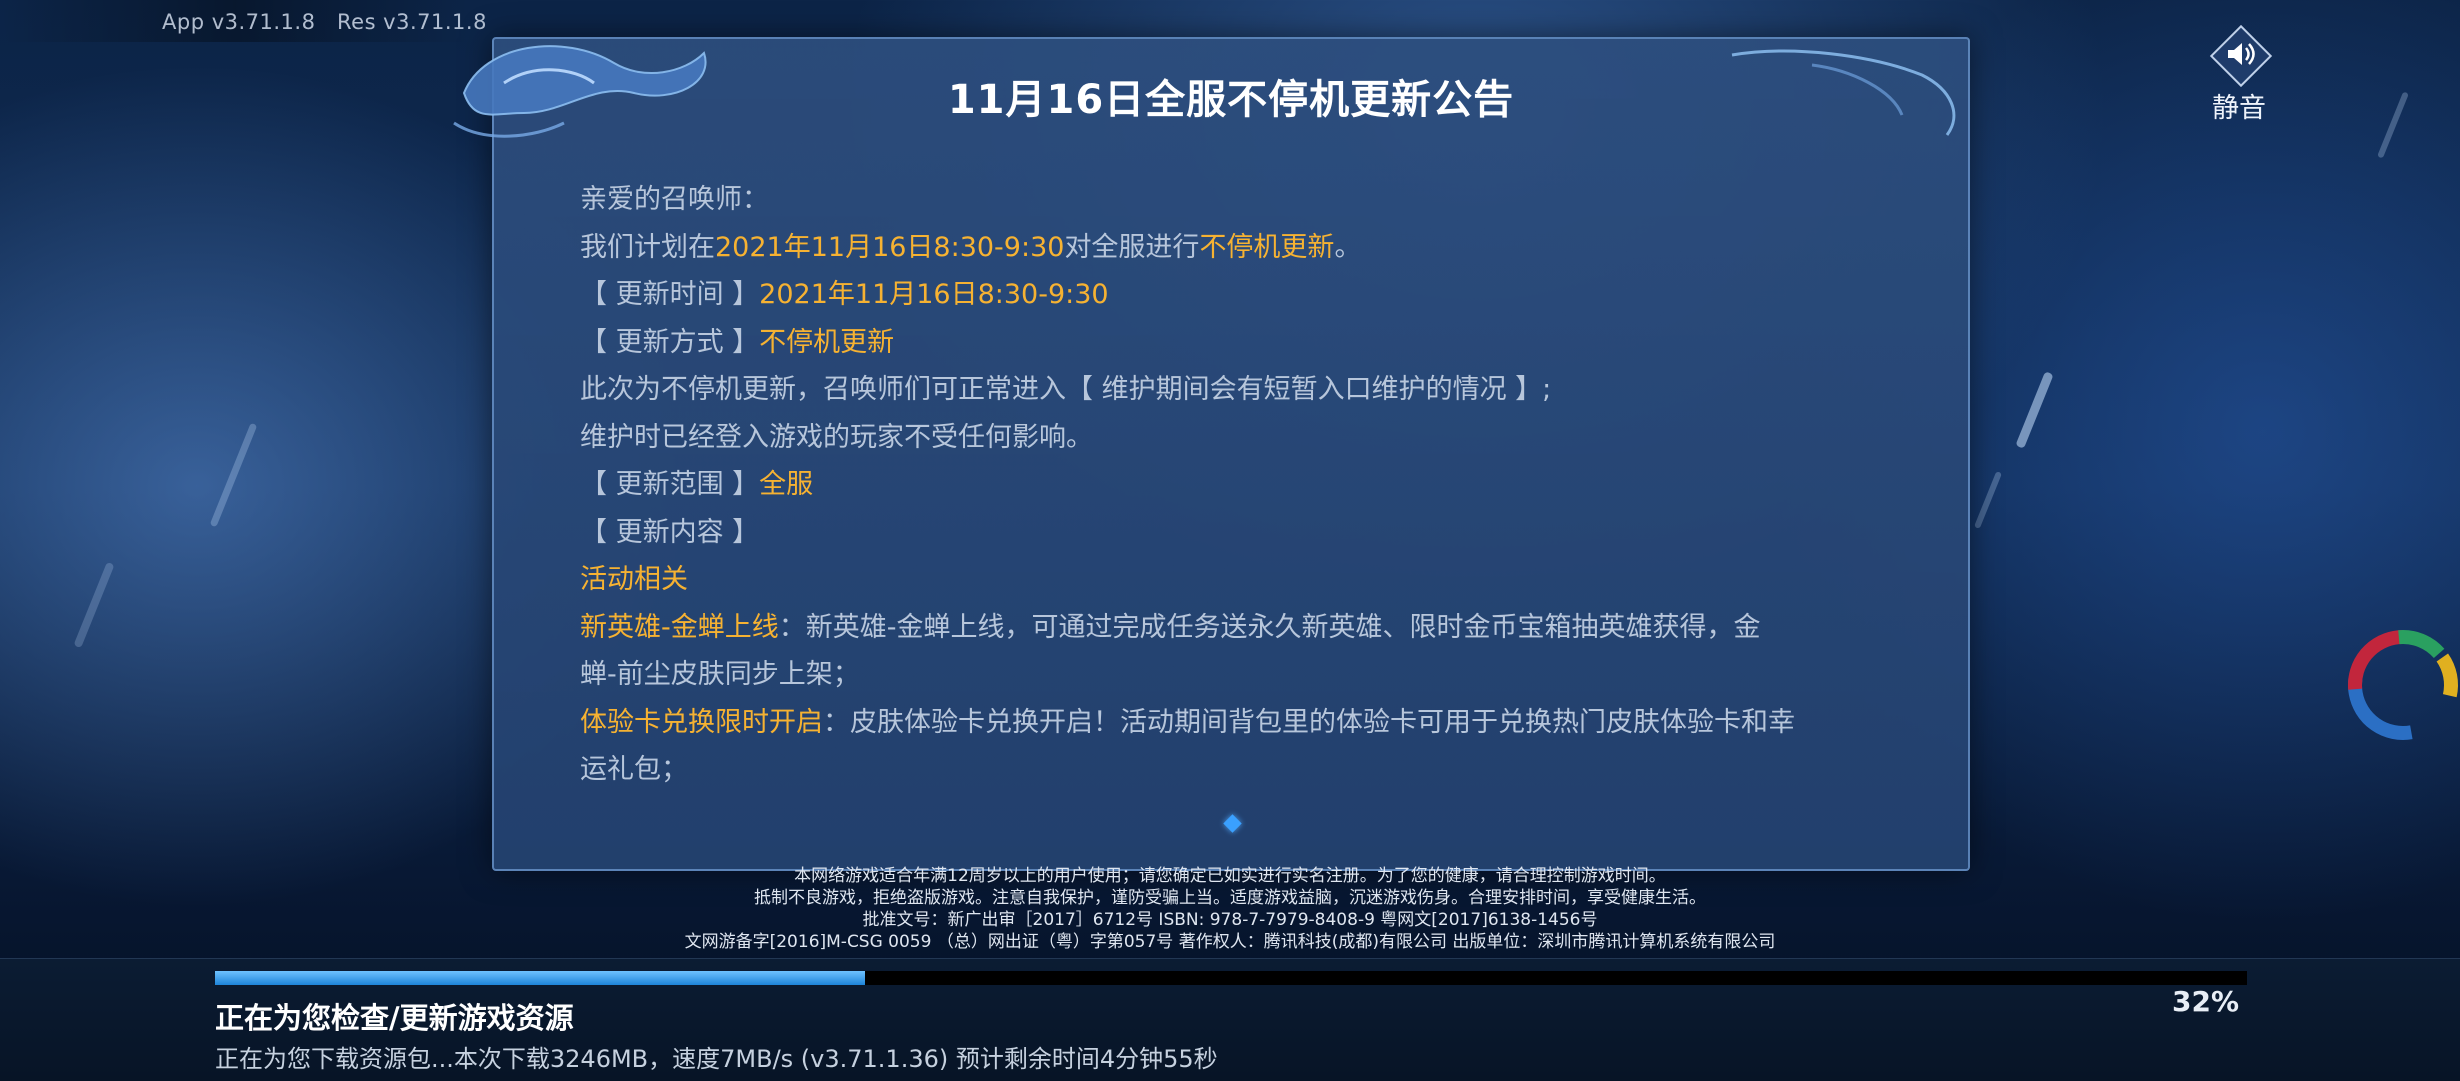 The image size is (2460, 1081). I want to click on update-mode-value: 不停机更新, so click(827, 342).